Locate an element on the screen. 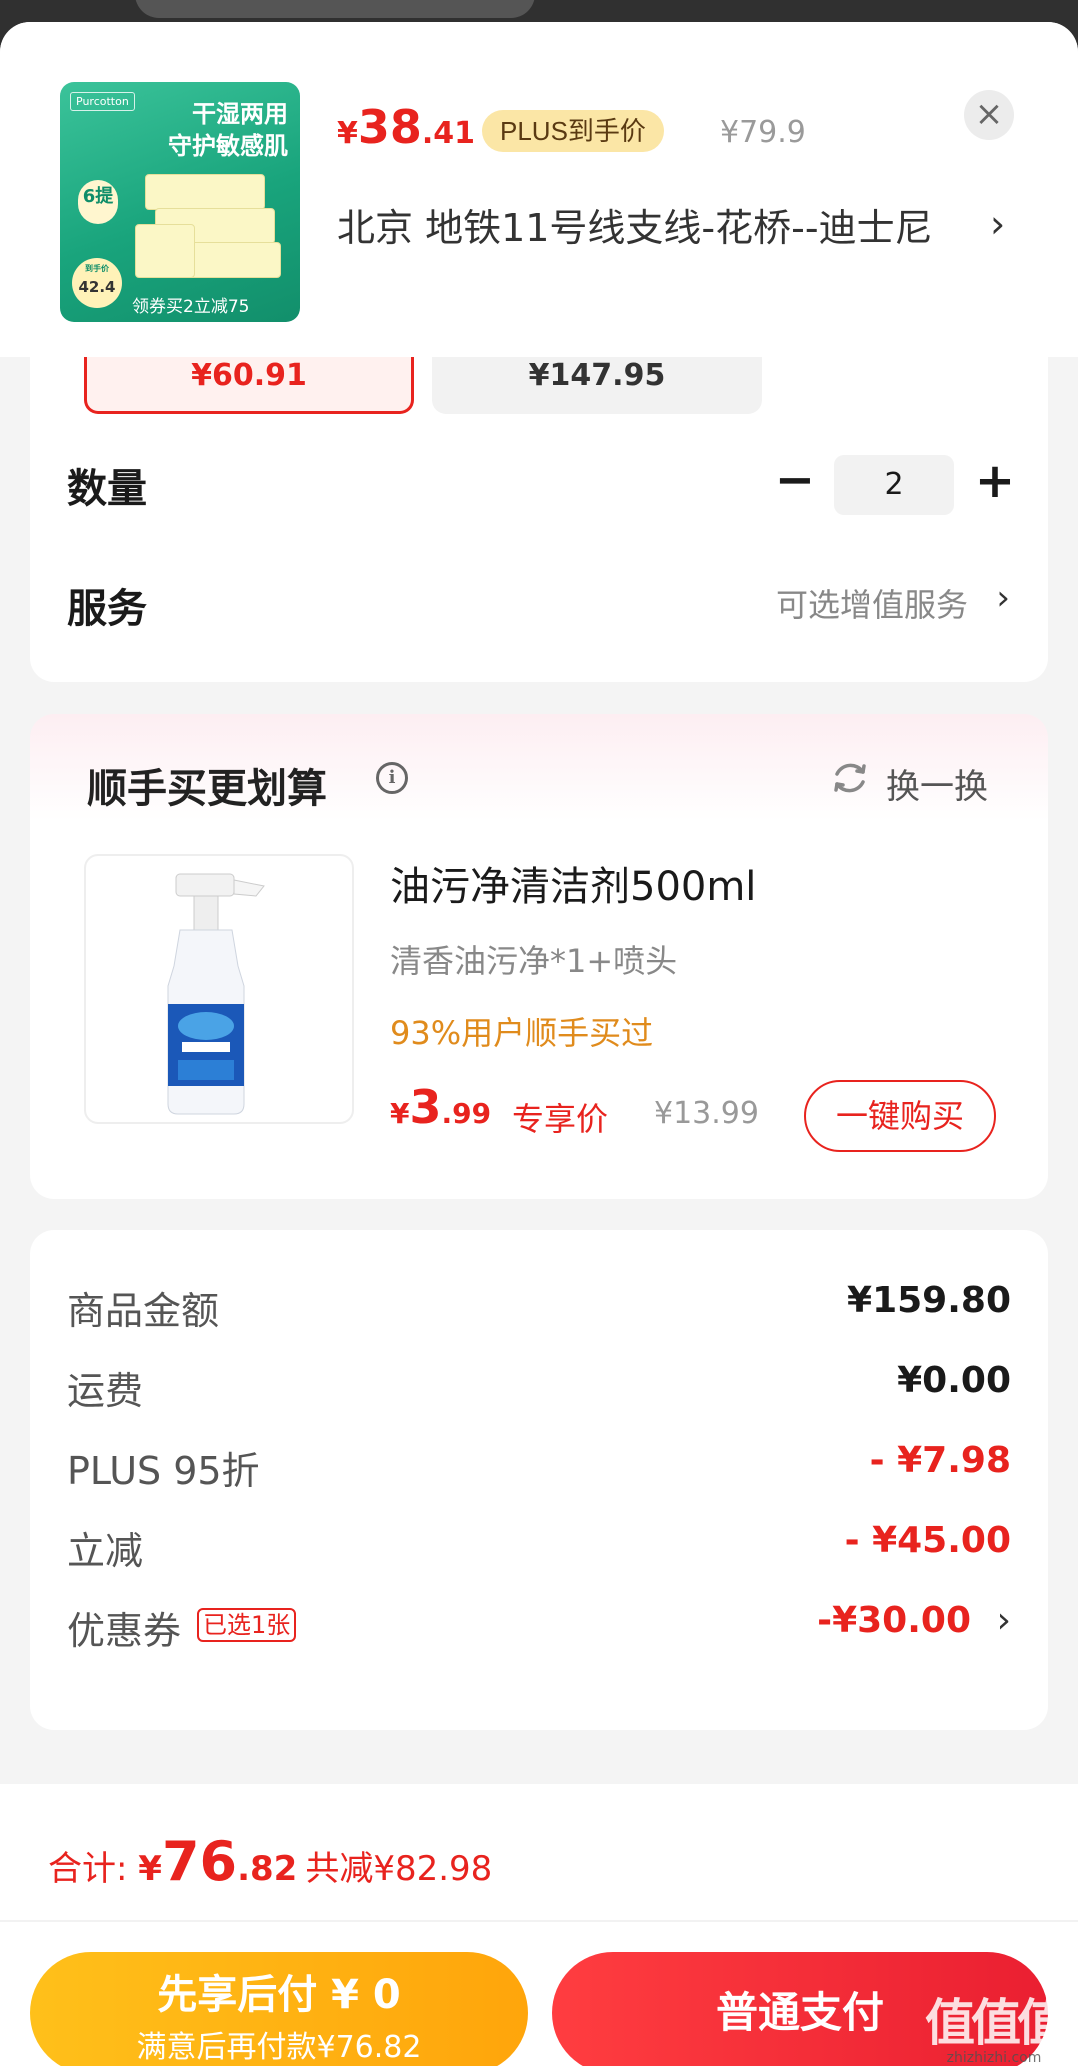 This screenshot has width=1078, height=2066. thumbnail-brand: Purcotton is located at coordinates (102, 101).